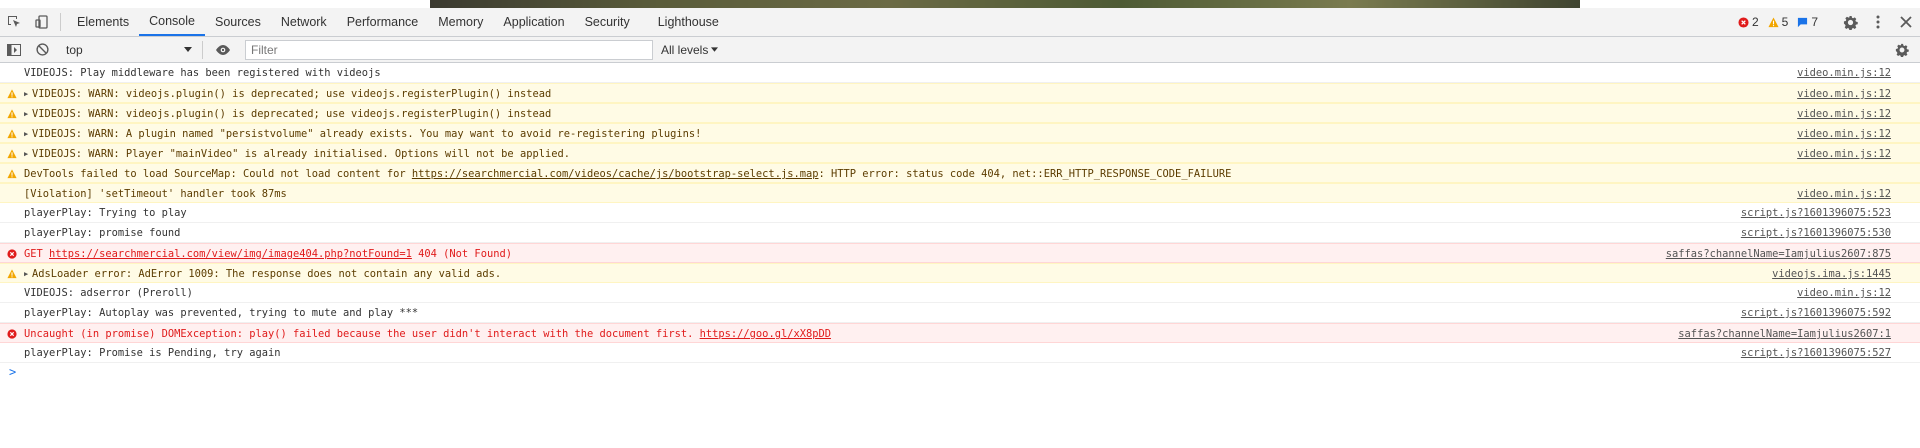 The height and width of the screenshot is (448, 1920). I want to click on tab-application: Application, so click(533, 22).